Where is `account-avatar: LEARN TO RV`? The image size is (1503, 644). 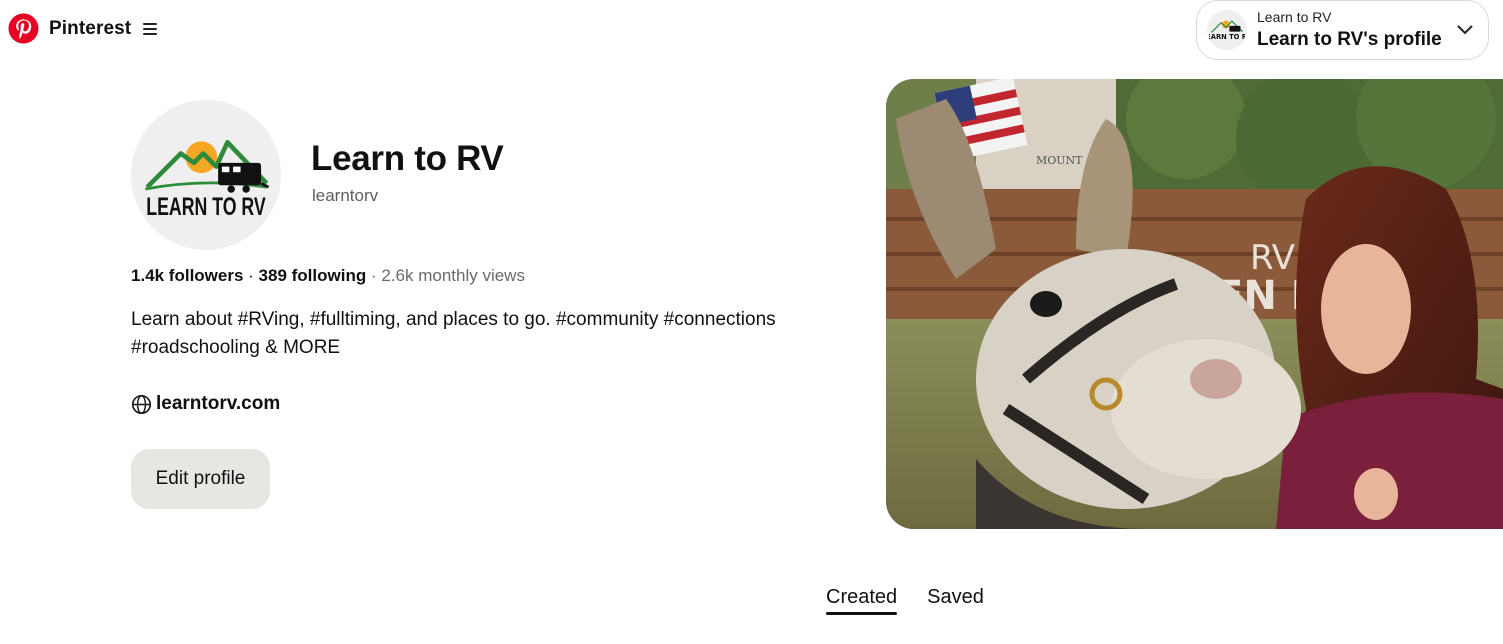 account-avatar: LEARN TO RV is located at coordinates (1227, 30).